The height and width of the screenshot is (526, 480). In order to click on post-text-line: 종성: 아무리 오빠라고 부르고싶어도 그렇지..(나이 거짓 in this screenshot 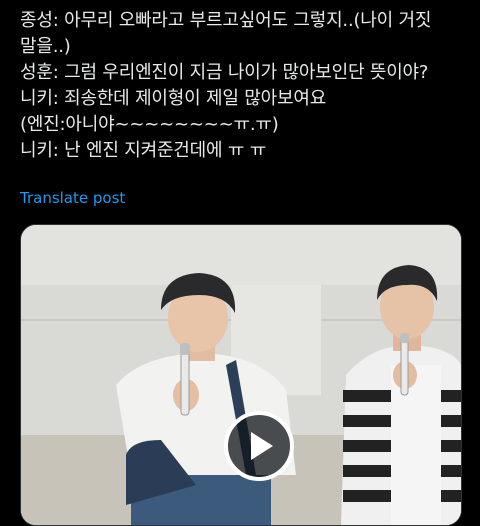, I will do `click(226, 20)`.